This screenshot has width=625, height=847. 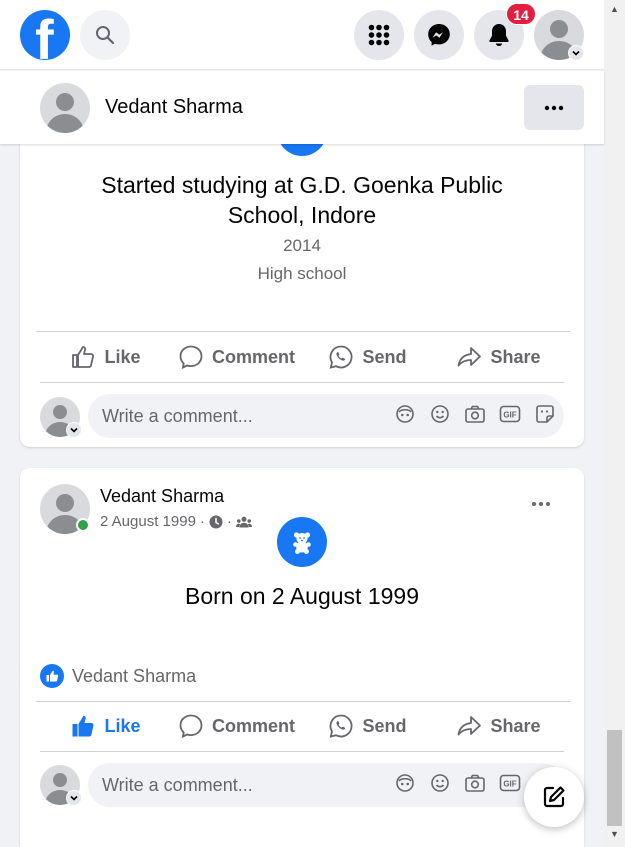 I want to click on menu-button, so click(x=379, y=35).